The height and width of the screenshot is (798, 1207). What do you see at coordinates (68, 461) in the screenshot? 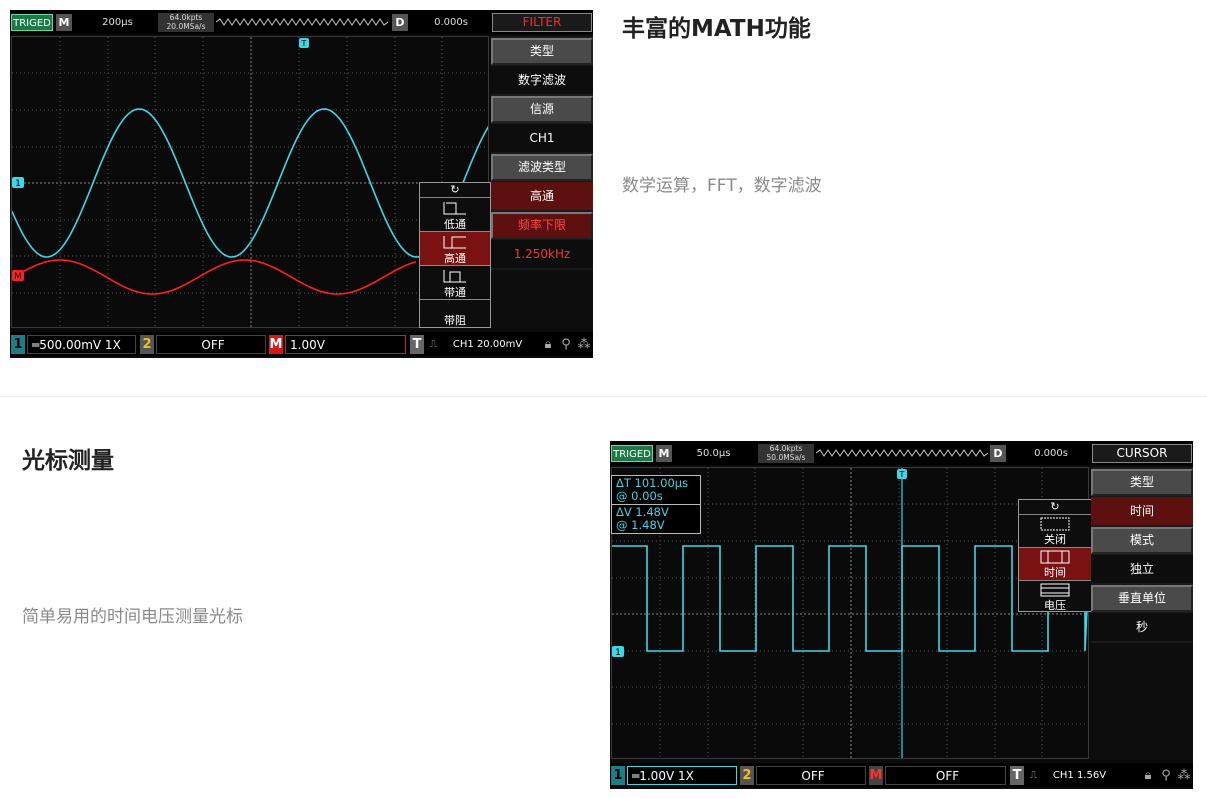
I see `section-title-cursor: 光标测量` at bounding box center [68, 461].